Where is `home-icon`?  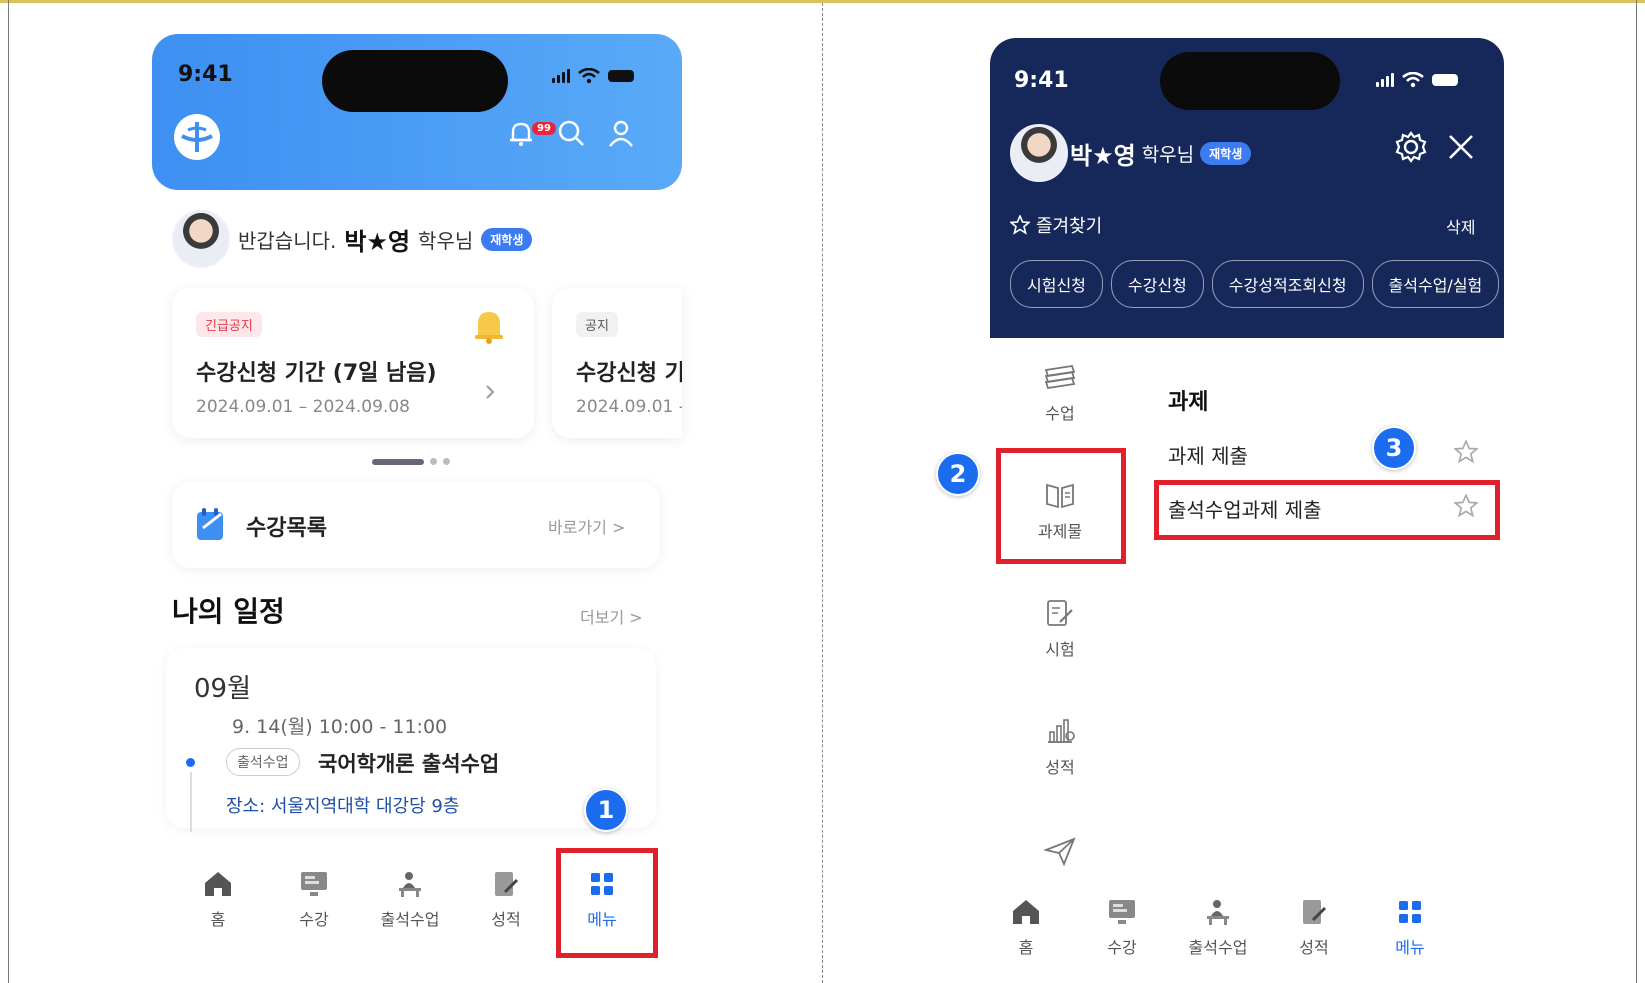 home-icon is located at coordinates (1026, 912).